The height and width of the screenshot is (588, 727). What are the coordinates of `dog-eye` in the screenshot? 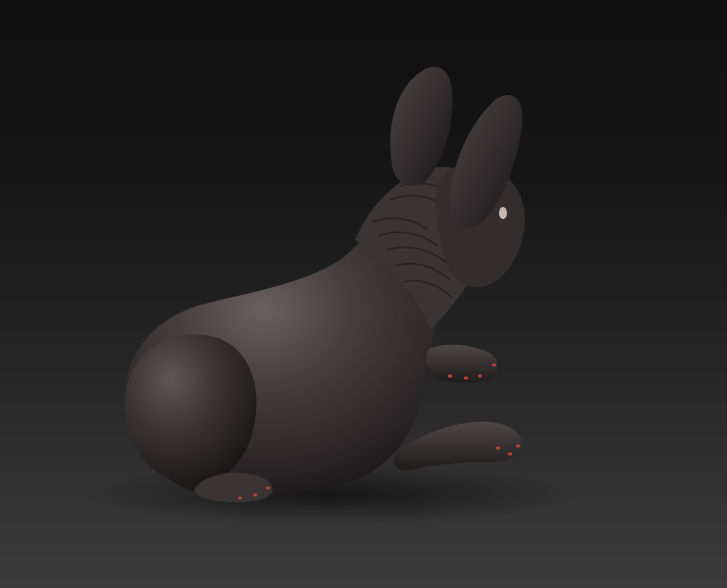 It's located at (503, 213).